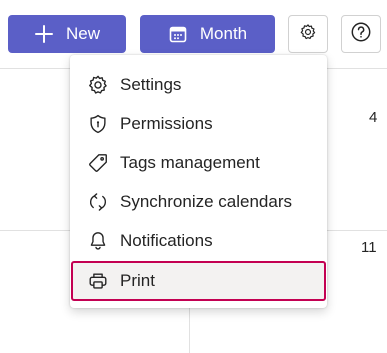  I want to click on menu-item-label: Notifications, so click(166, 240).